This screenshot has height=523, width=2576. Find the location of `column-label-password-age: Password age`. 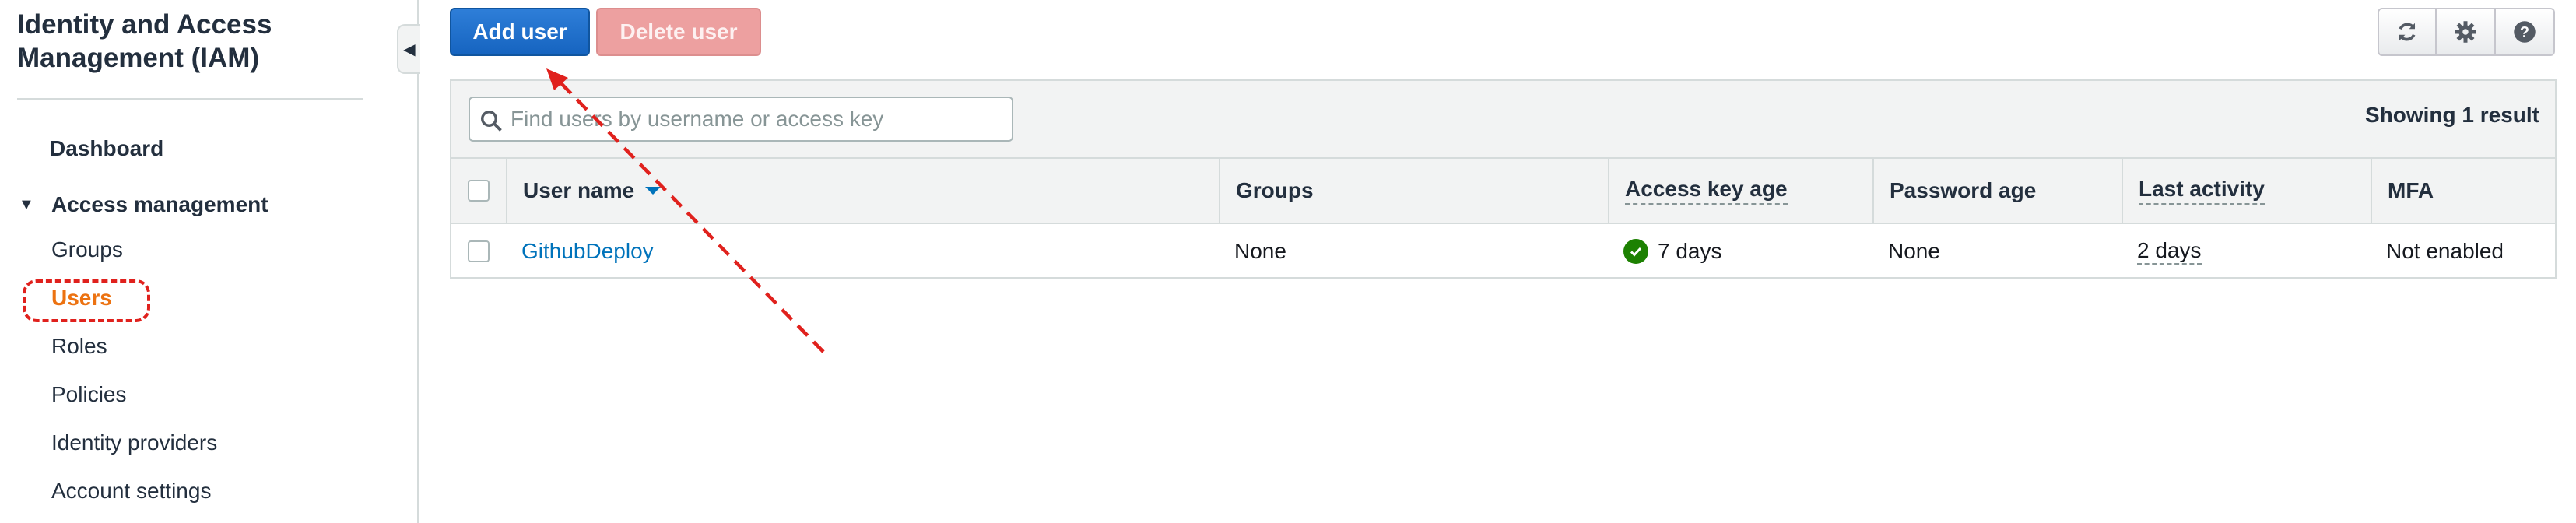

column-label-password-age: Password age is located at coordinates (1964, 190).